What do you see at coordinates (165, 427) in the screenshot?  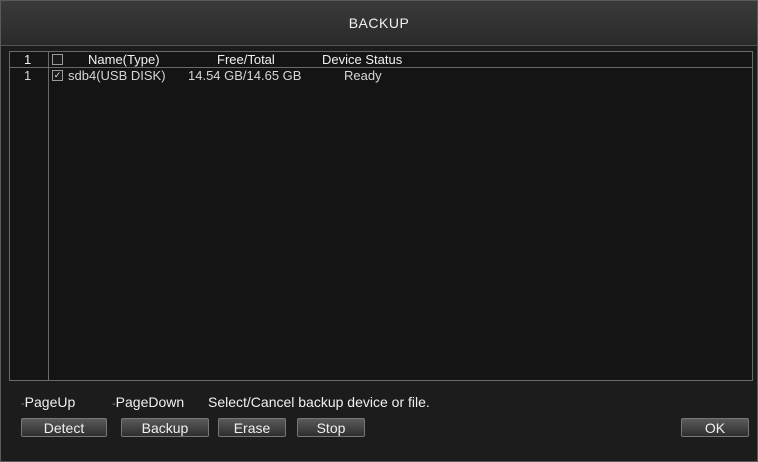 I see `backup-button: Backup` at bounding box center [165, 427].